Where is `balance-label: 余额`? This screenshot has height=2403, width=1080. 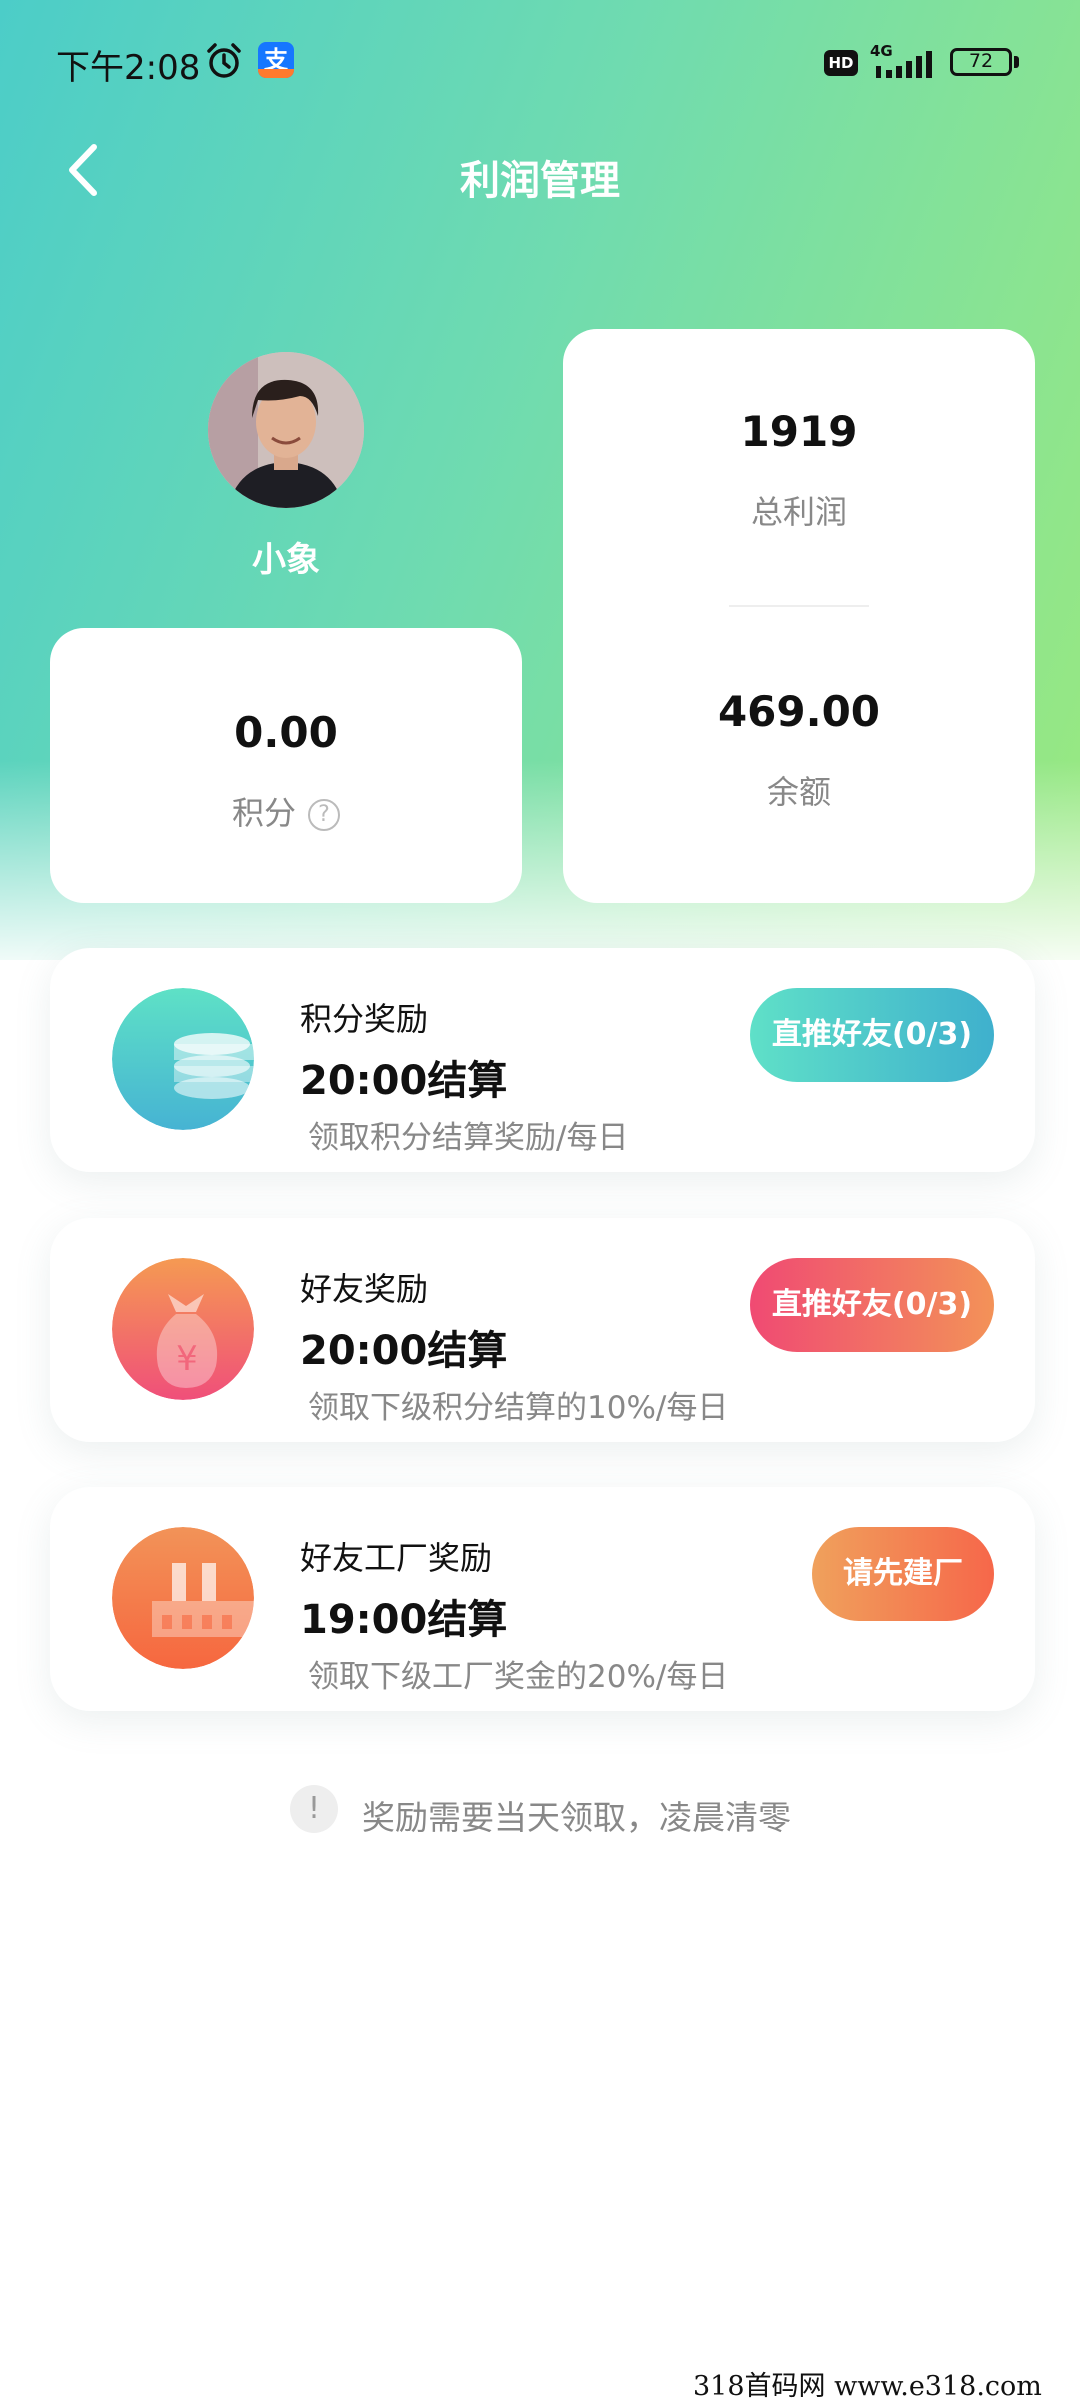
balance-label: 余额 is located at coordinates (798, 792).